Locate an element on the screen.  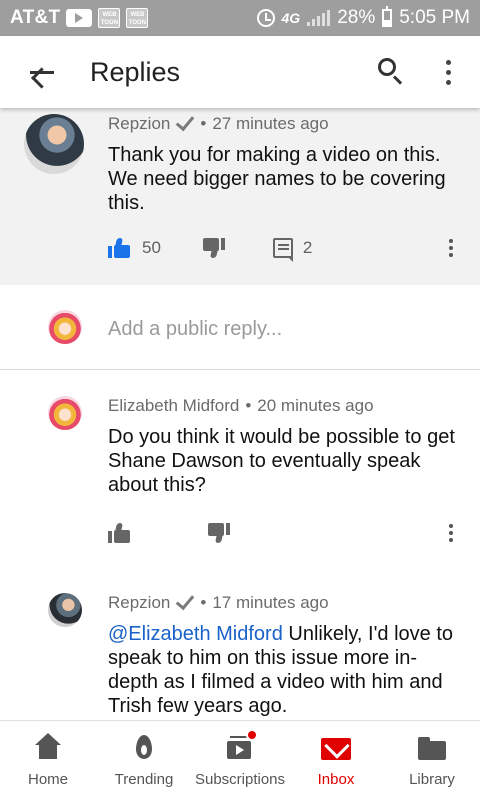
page-title: Replies is located at coordinates (135, 71).